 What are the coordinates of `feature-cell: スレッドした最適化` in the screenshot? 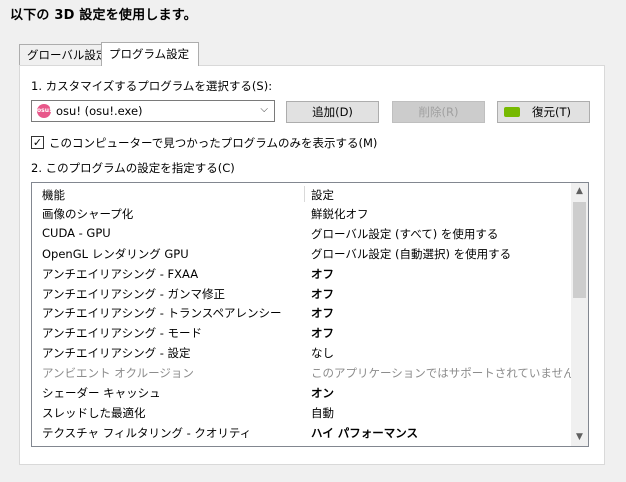 It's located at (94, 412).